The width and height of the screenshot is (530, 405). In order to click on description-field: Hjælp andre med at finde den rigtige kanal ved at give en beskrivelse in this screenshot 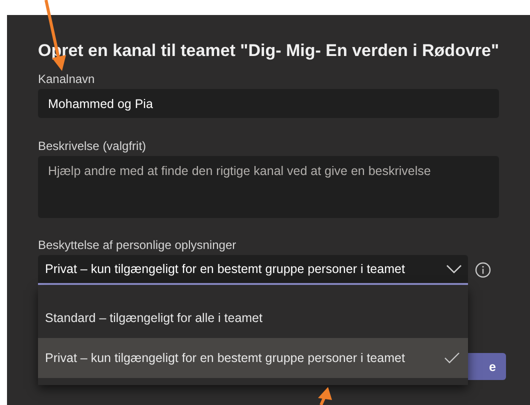, I will do `click(268, 187)`.